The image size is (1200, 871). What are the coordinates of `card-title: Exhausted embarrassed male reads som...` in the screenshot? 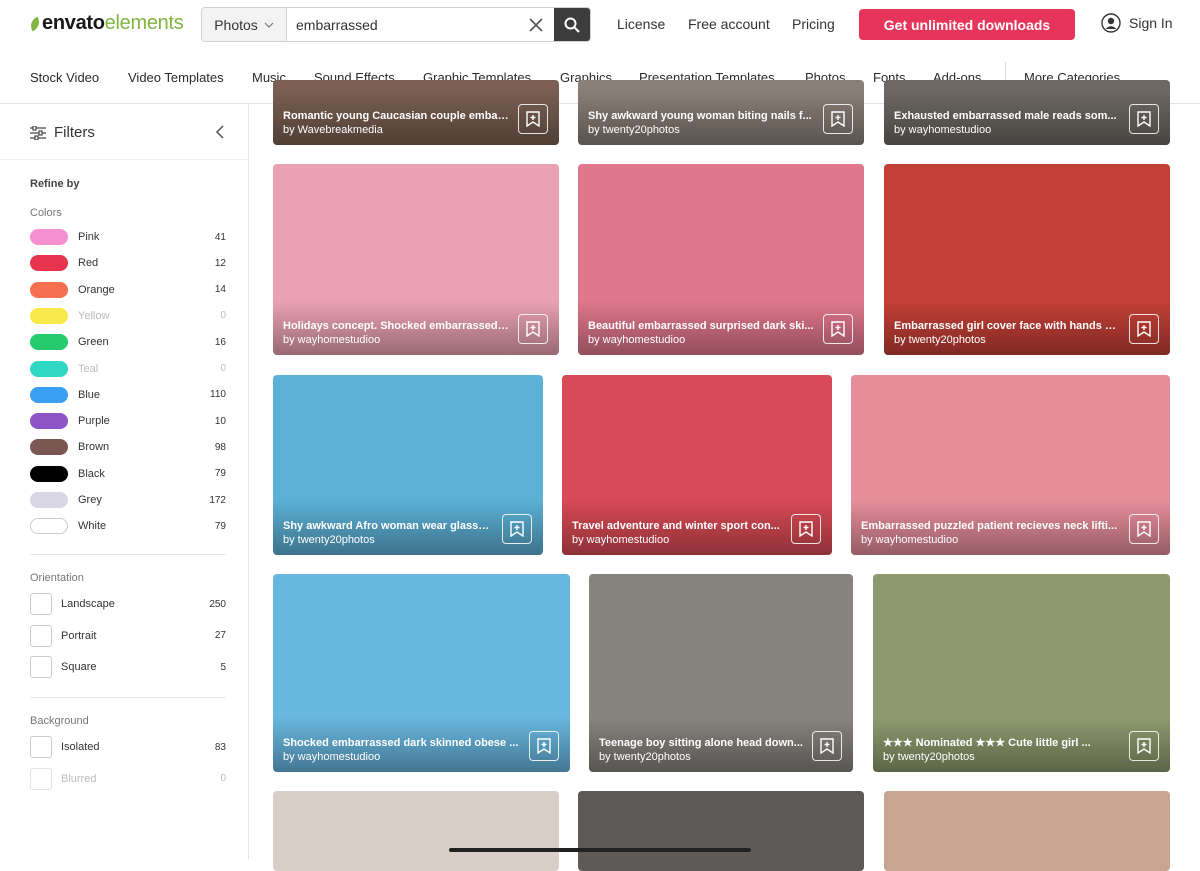 It's located at (1005, 116).